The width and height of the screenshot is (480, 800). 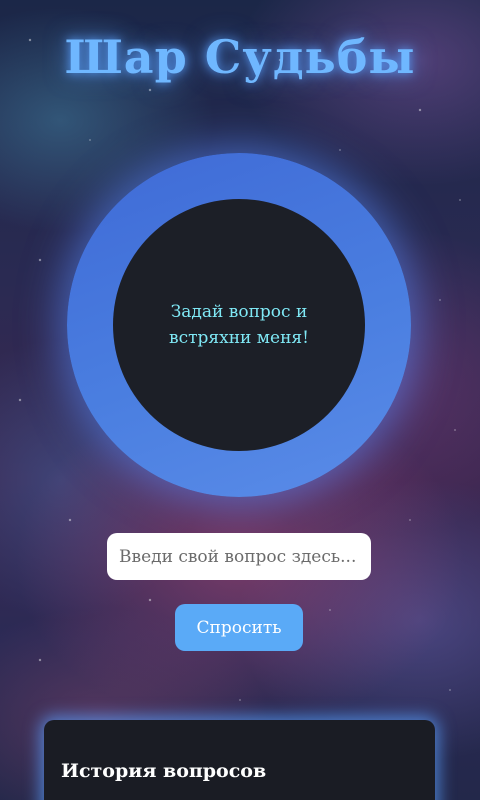 What do you see at coordinates (164, 771) in the screenshot?
I see `history-title: История вопросов` at bounding box center [164, 771].